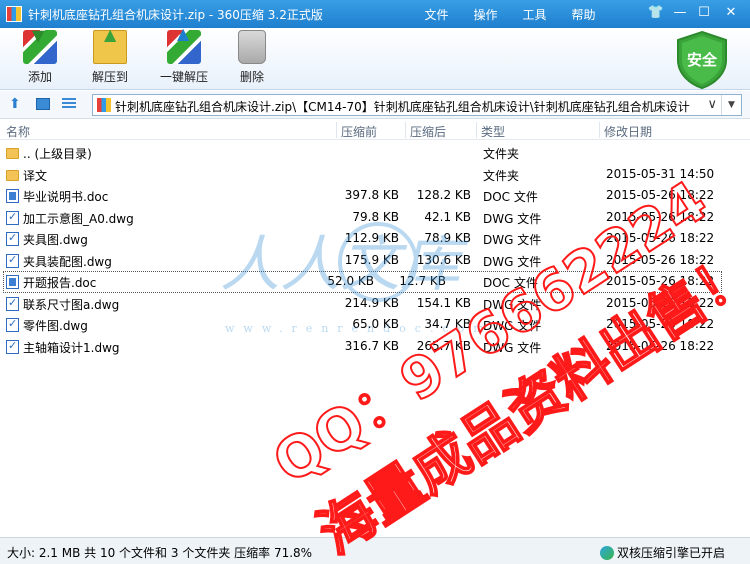 This screenshot has width=750, height=564. I want to click on menu-help: 帮助, so click(583, 14).